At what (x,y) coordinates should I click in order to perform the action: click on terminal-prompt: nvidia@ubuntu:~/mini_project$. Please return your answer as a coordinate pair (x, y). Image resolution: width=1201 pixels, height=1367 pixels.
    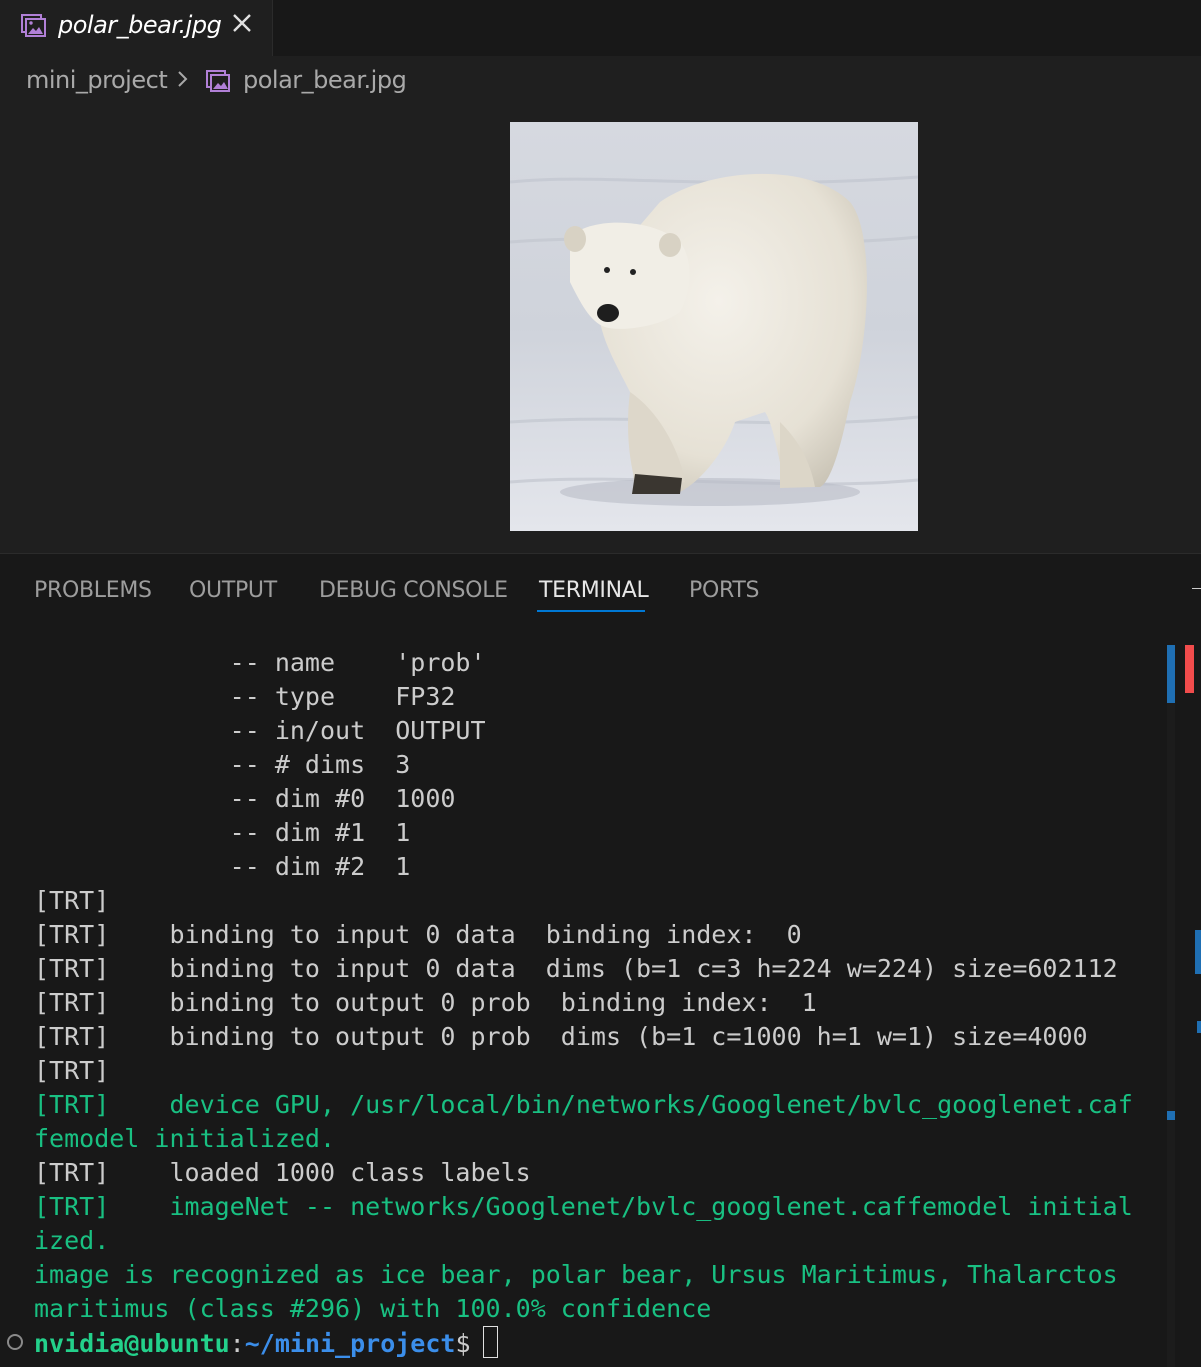
    Looking at the image, I should click on (599, 1343).